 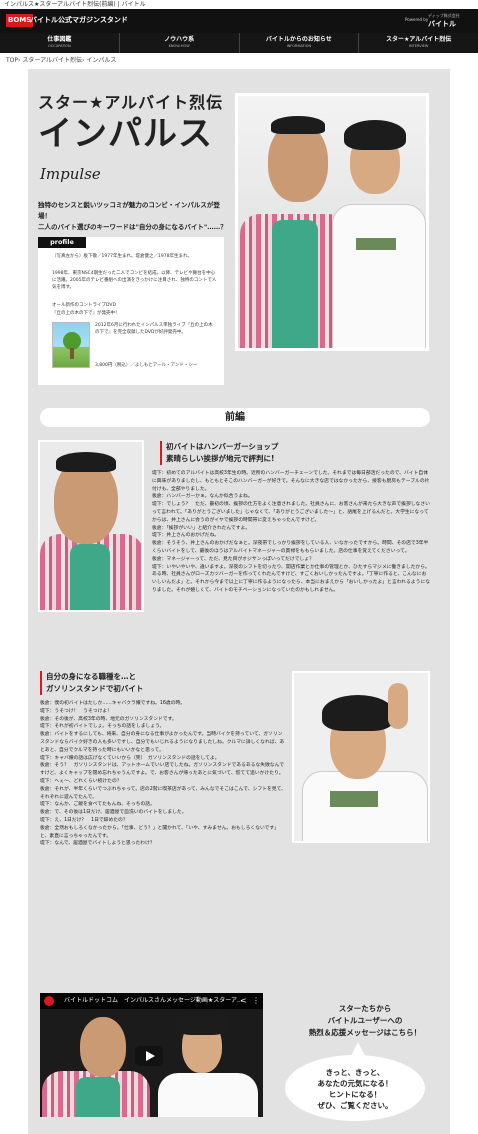 I want to click on interview-line: 堤下：なんか、ご飯を食べてたもんね、そっちの話。, so click(x=97, y=805).